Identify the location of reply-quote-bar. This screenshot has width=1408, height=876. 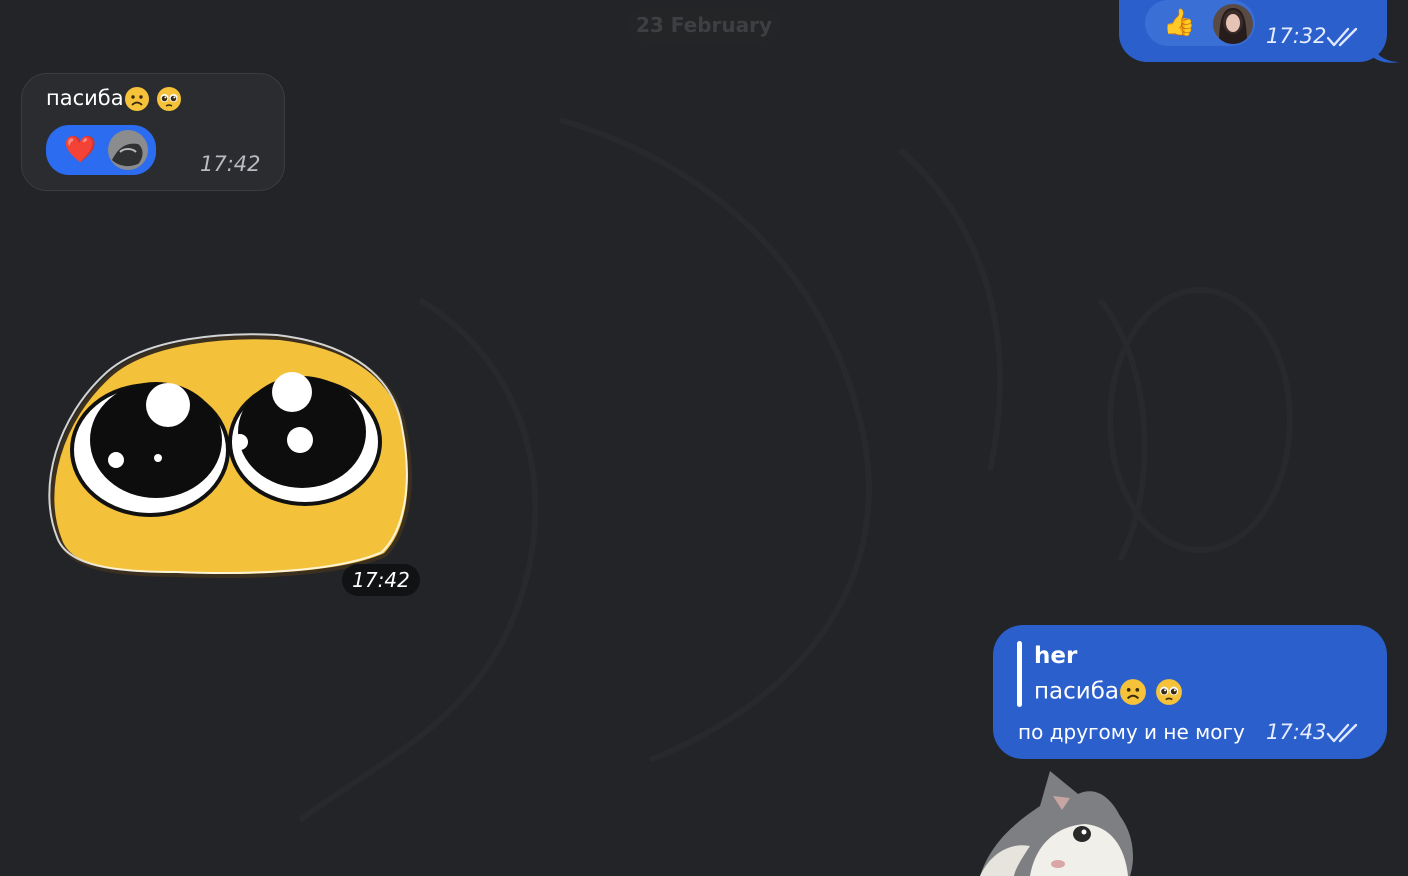
(1019, 674).